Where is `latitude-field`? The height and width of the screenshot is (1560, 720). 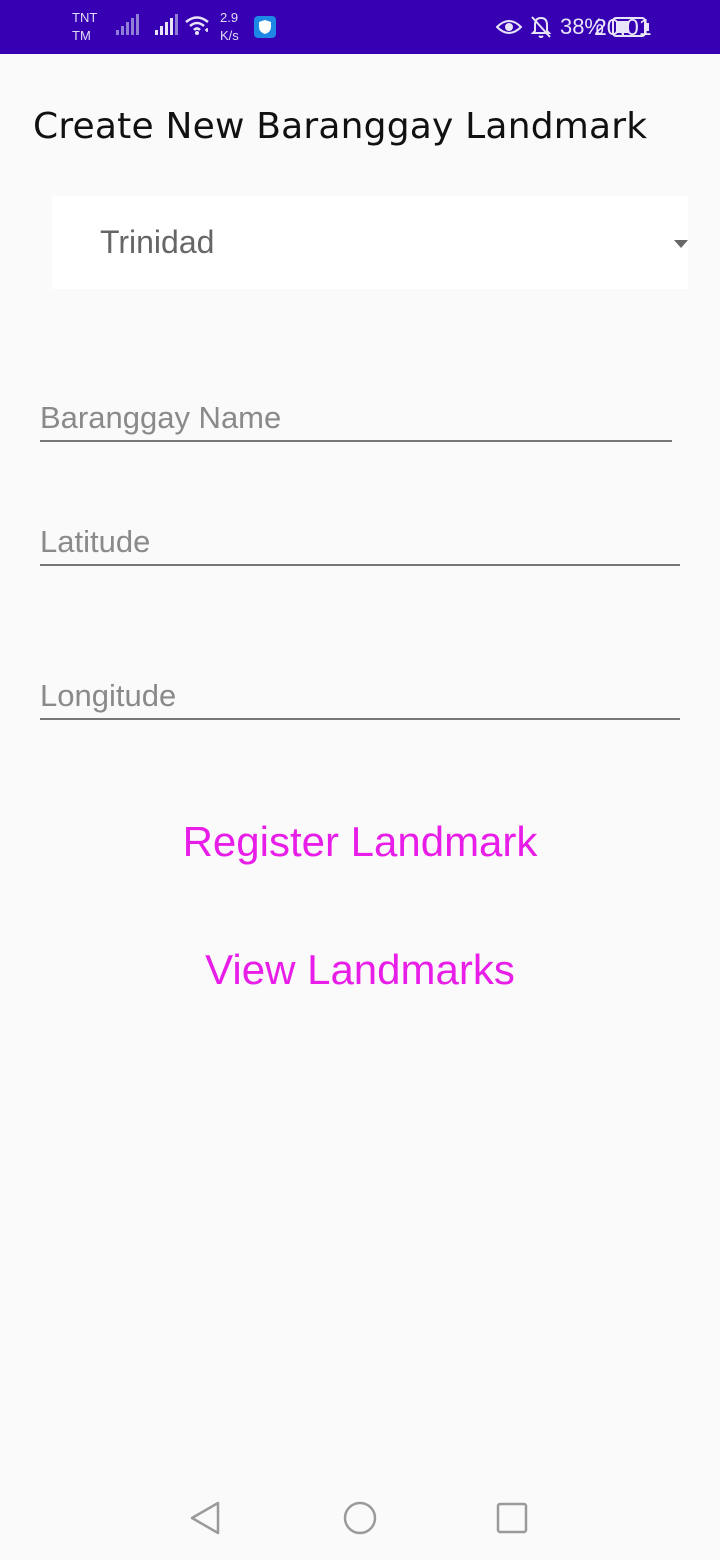 latitude-field is located at coordinates (360, 543).